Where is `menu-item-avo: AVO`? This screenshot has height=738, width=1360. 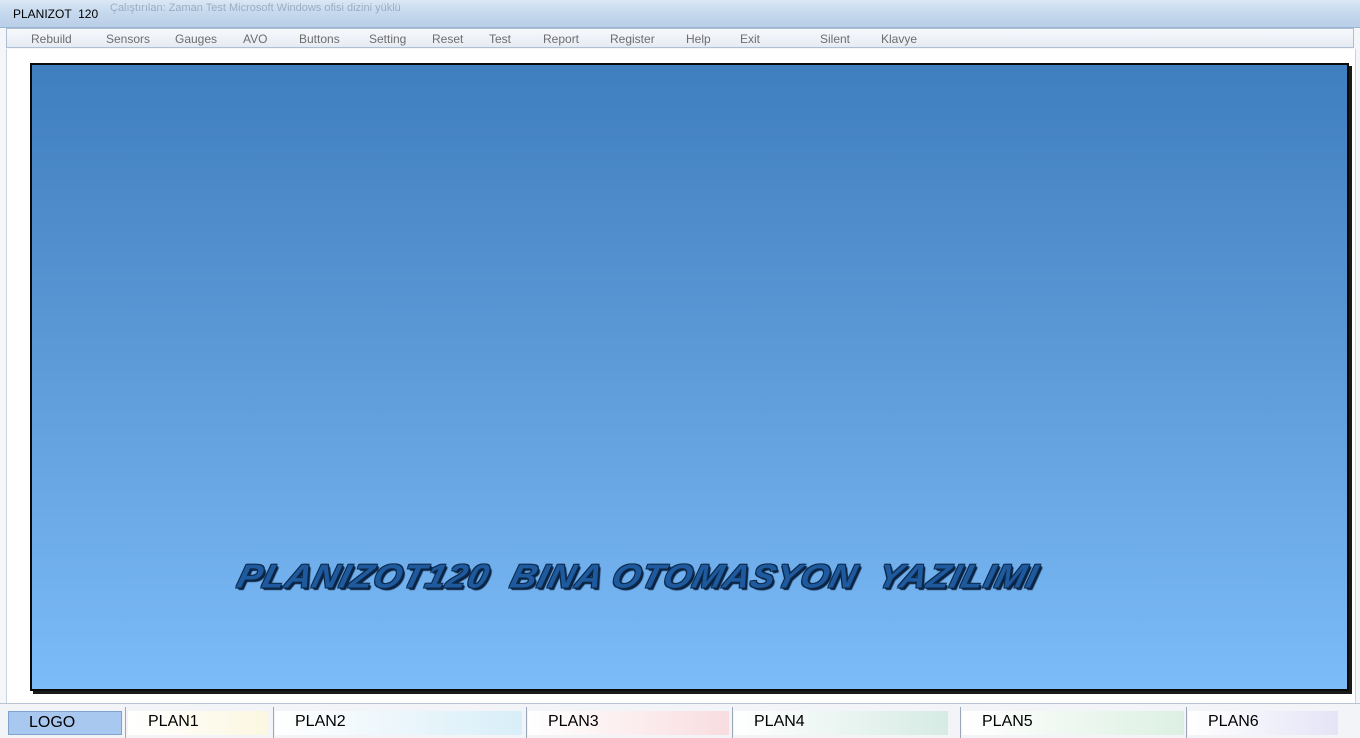 menu-item-avo: AVO is located at coordinates (255, 39).